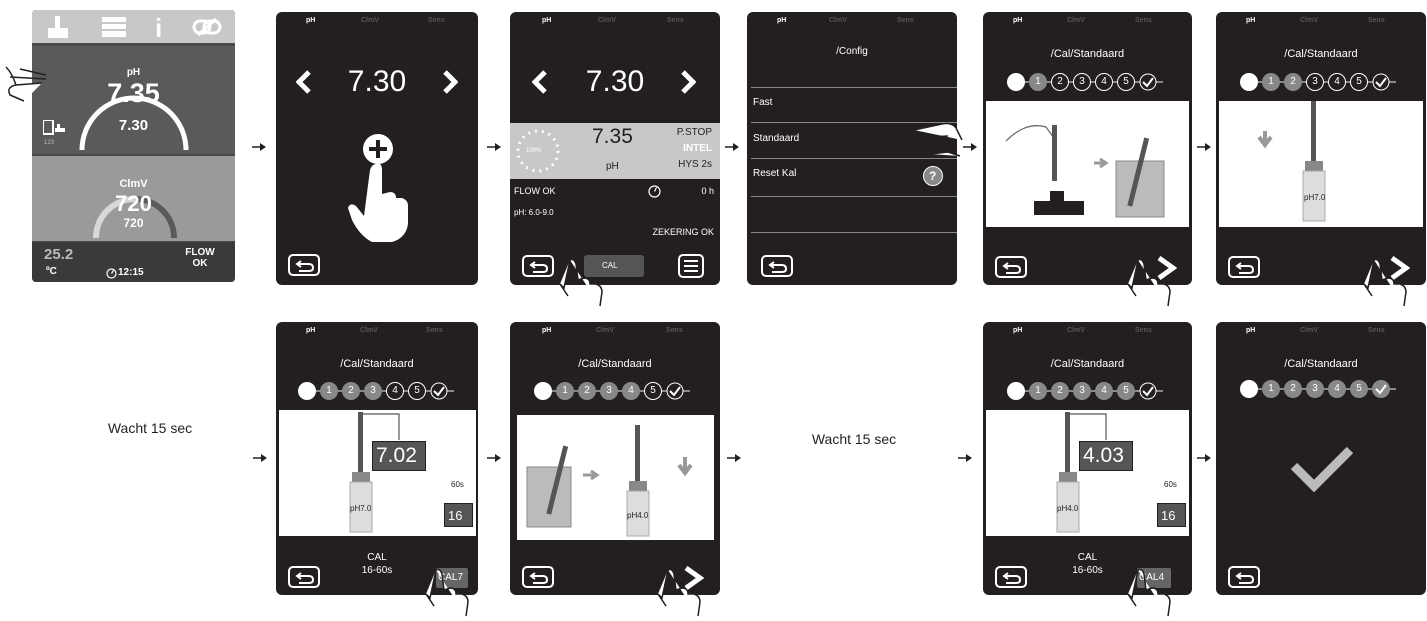  What do you see at coordinates (1087, 164) in the screenshot?
I see `instruction-image` at bounding box center [1087, 164].